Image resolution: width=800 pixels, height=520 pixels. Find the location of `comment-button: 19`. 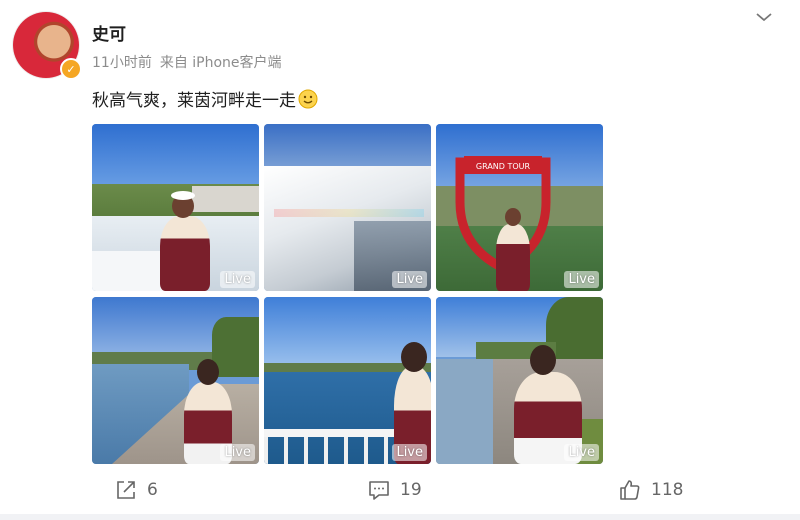

comment-button: 19 is located at coordinates (395, 490).